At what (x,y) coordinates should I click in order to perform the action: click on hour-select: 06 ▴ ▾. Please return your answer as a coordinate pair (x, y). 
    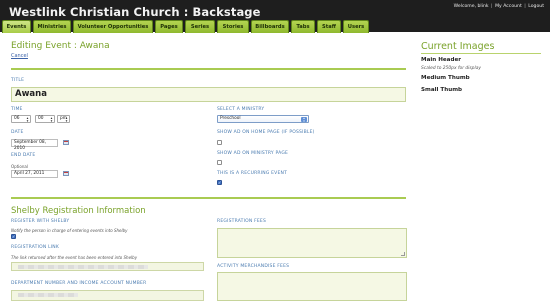
    Looking at the image, I should click on (21, 119).